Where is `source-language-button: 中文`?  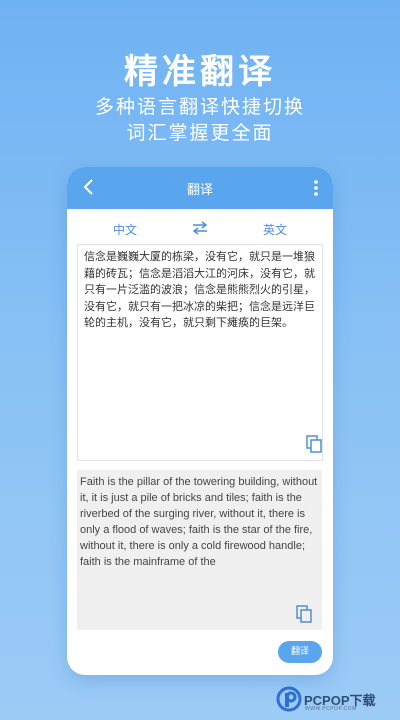
source-language-button: 中文 is located at coordinates (125, 229).